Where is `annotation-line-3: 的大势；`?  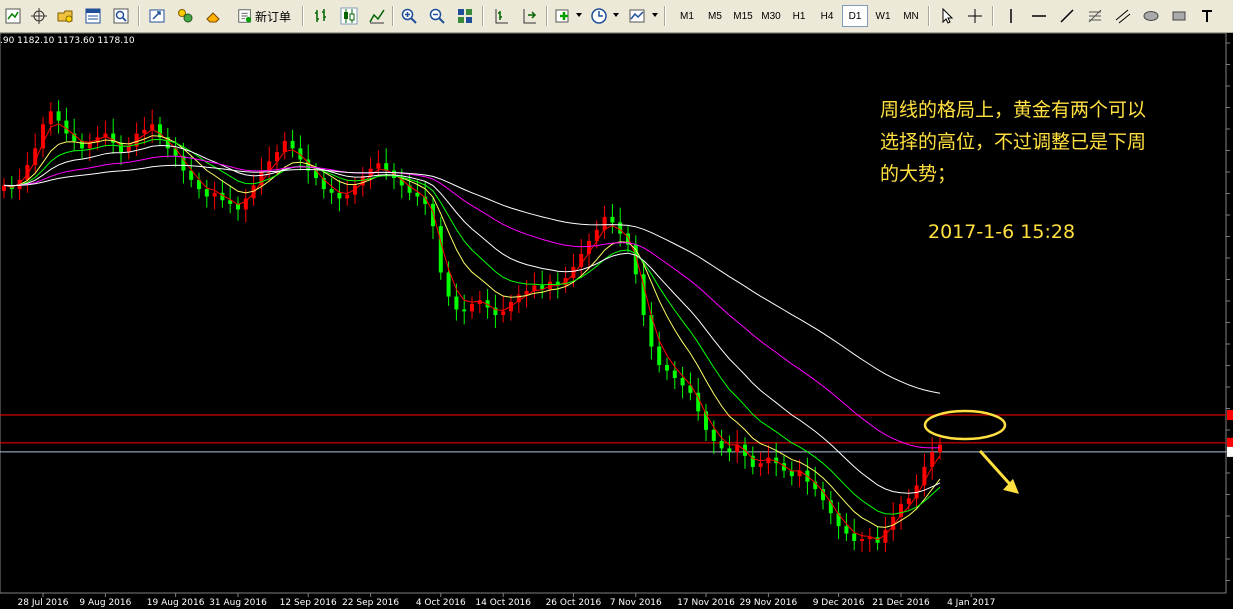
annotation-line-3: 的大势； is located at coordinates (918, 174).